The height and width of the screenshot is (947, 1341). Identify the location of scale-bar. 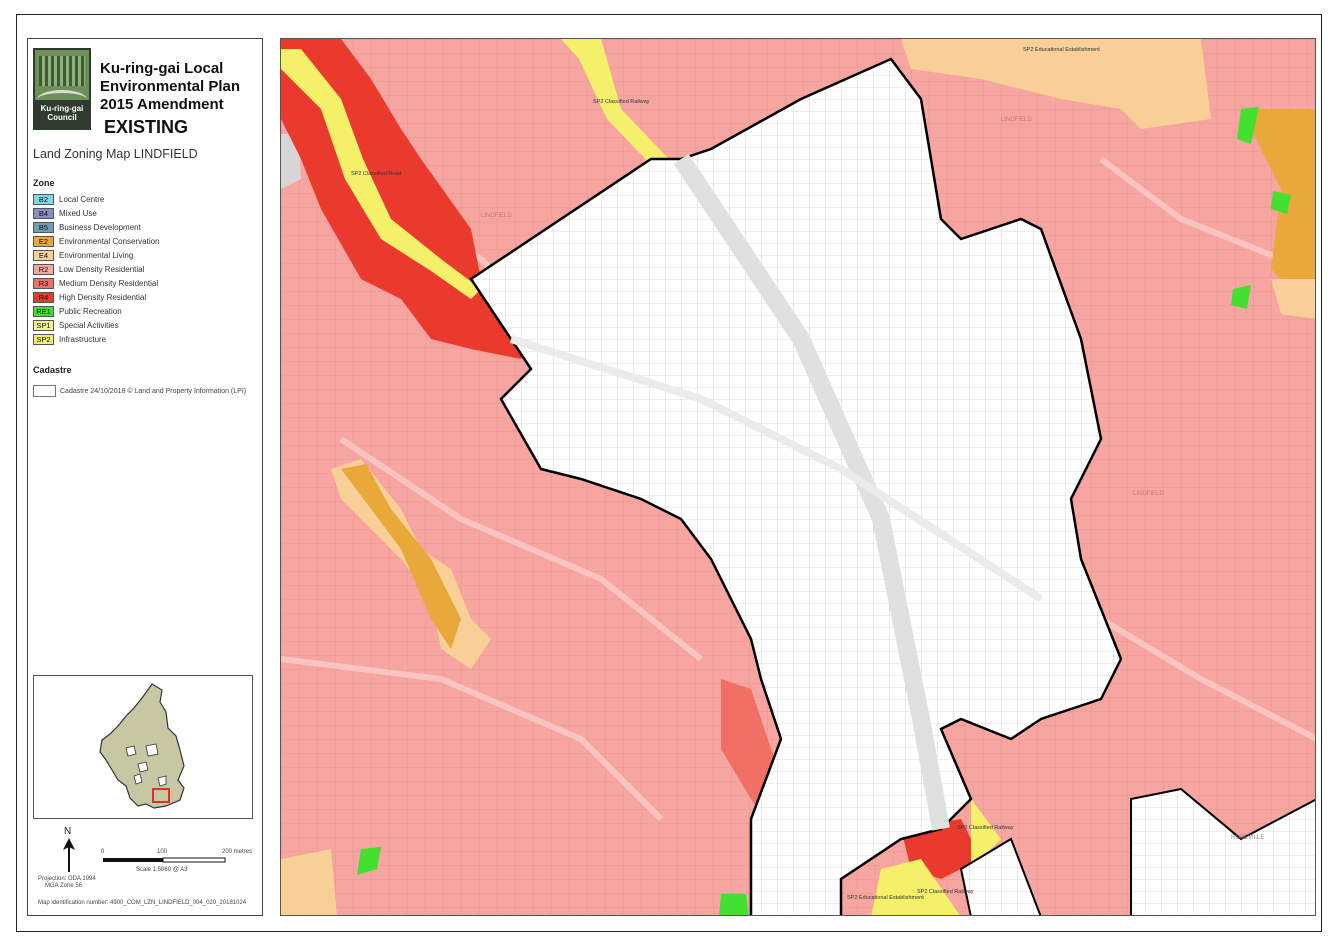
(164, 860).